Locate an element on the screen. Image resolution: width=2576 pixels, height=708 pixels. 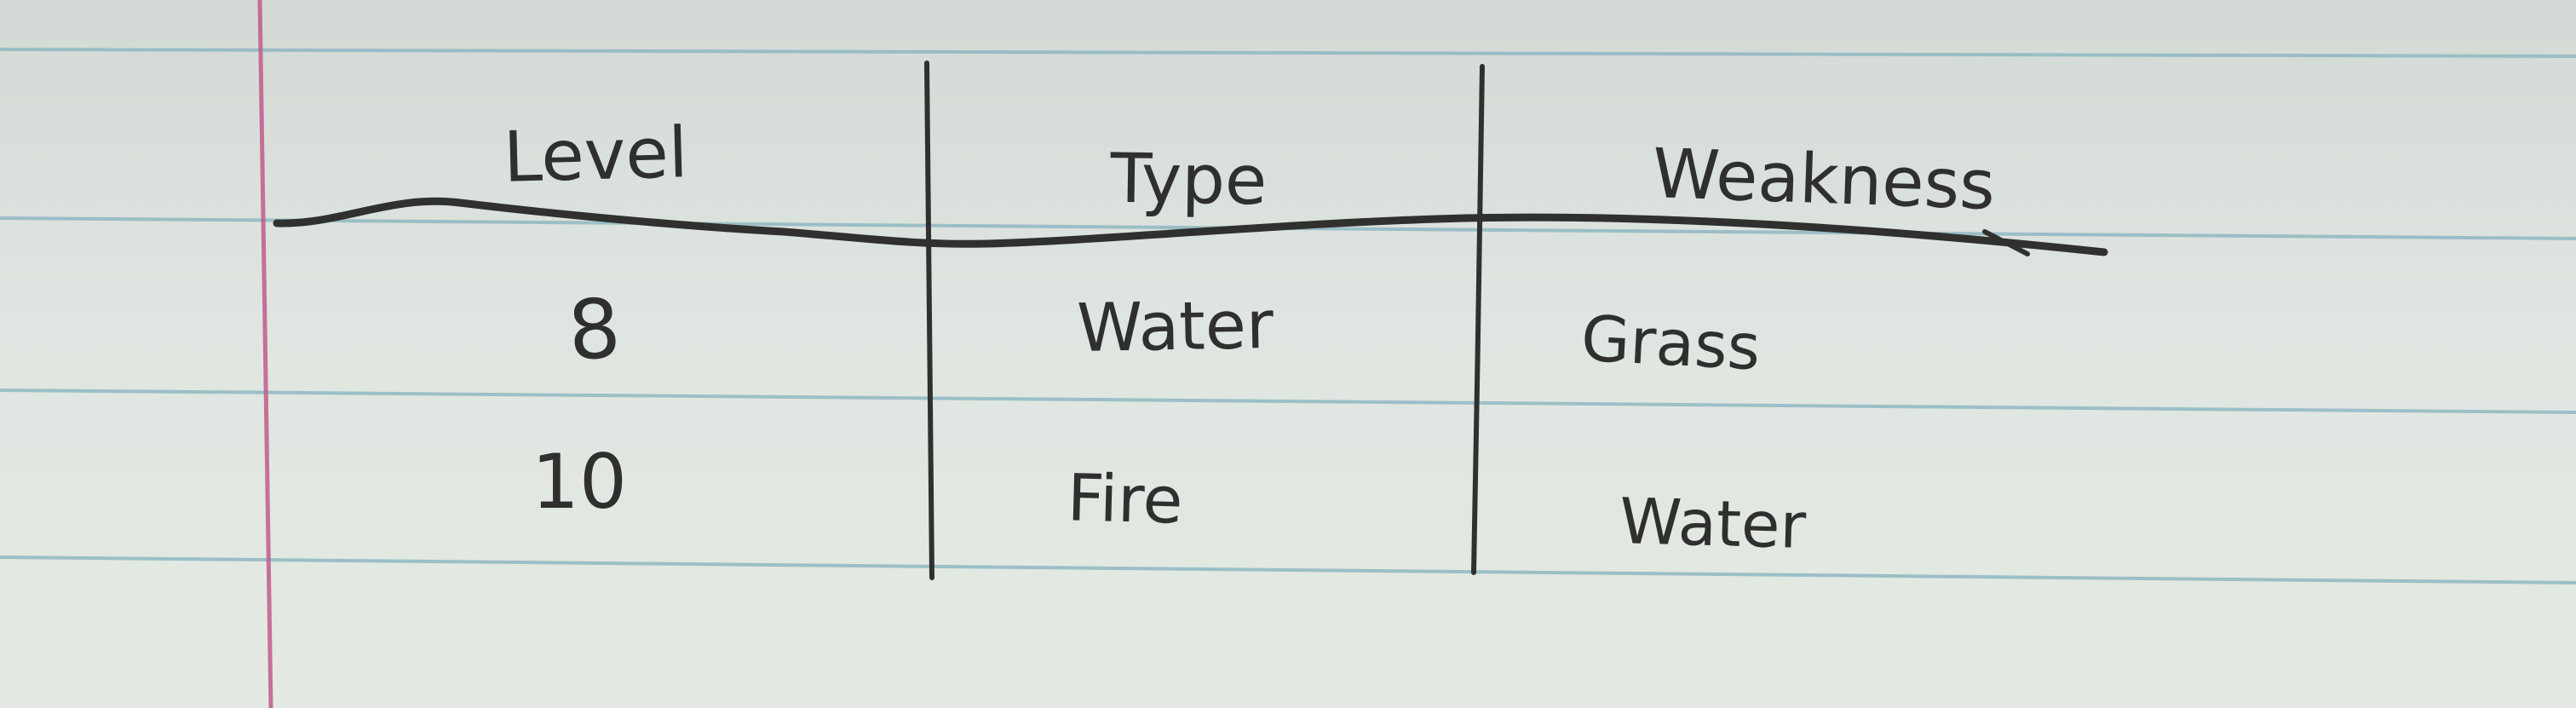
cell-type-row-1: Water is located at coordinates (1175, 327).